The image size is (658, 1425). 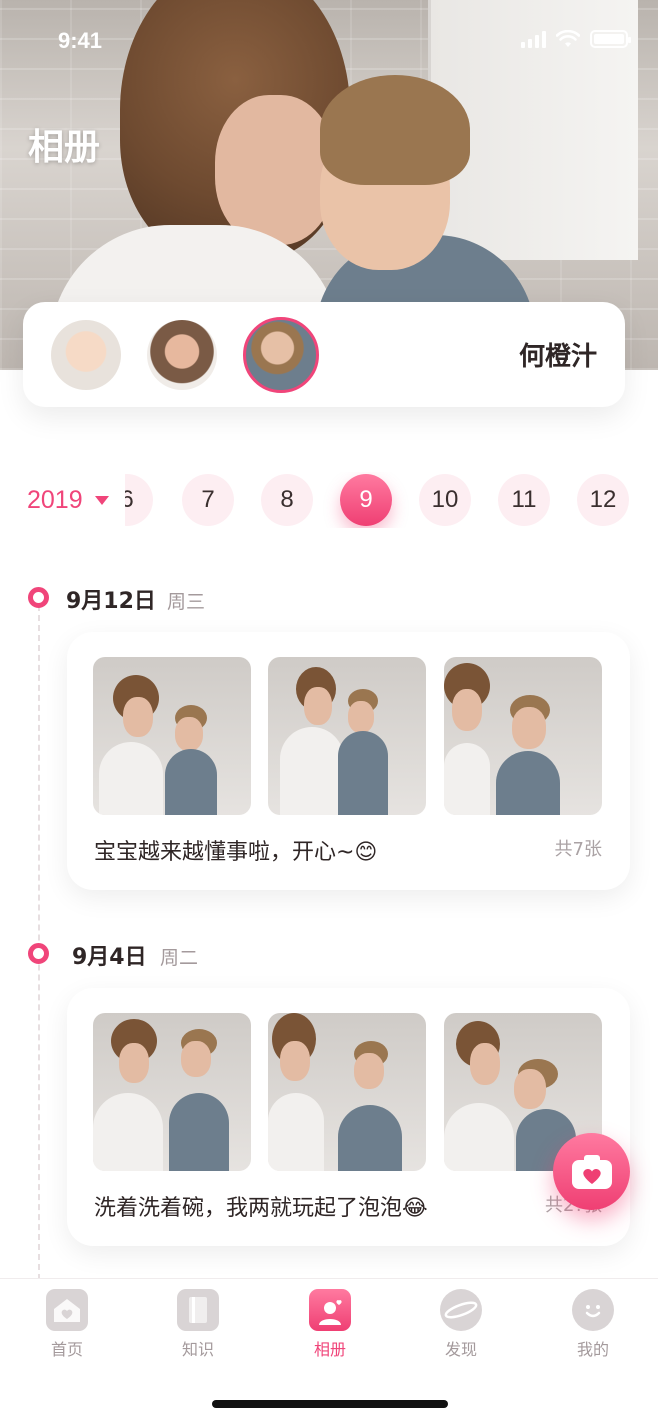 I want to click on tab-label: 相册, so click(x=329, y=1349).